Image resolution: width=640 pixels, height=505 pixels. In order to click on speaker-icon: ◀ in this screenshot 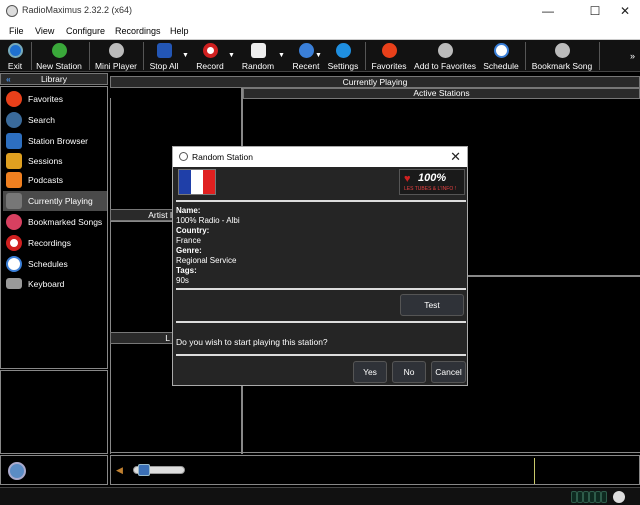, I will do `click(120, 470)`.